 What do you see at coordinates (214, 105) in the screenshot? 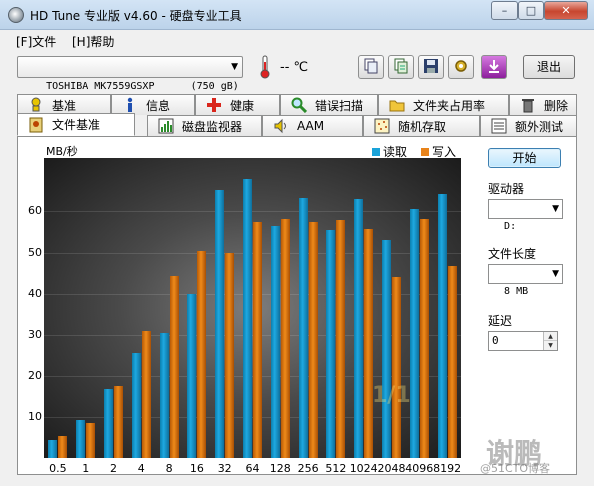
I see `health-icon` at bounding box center [214, 105].